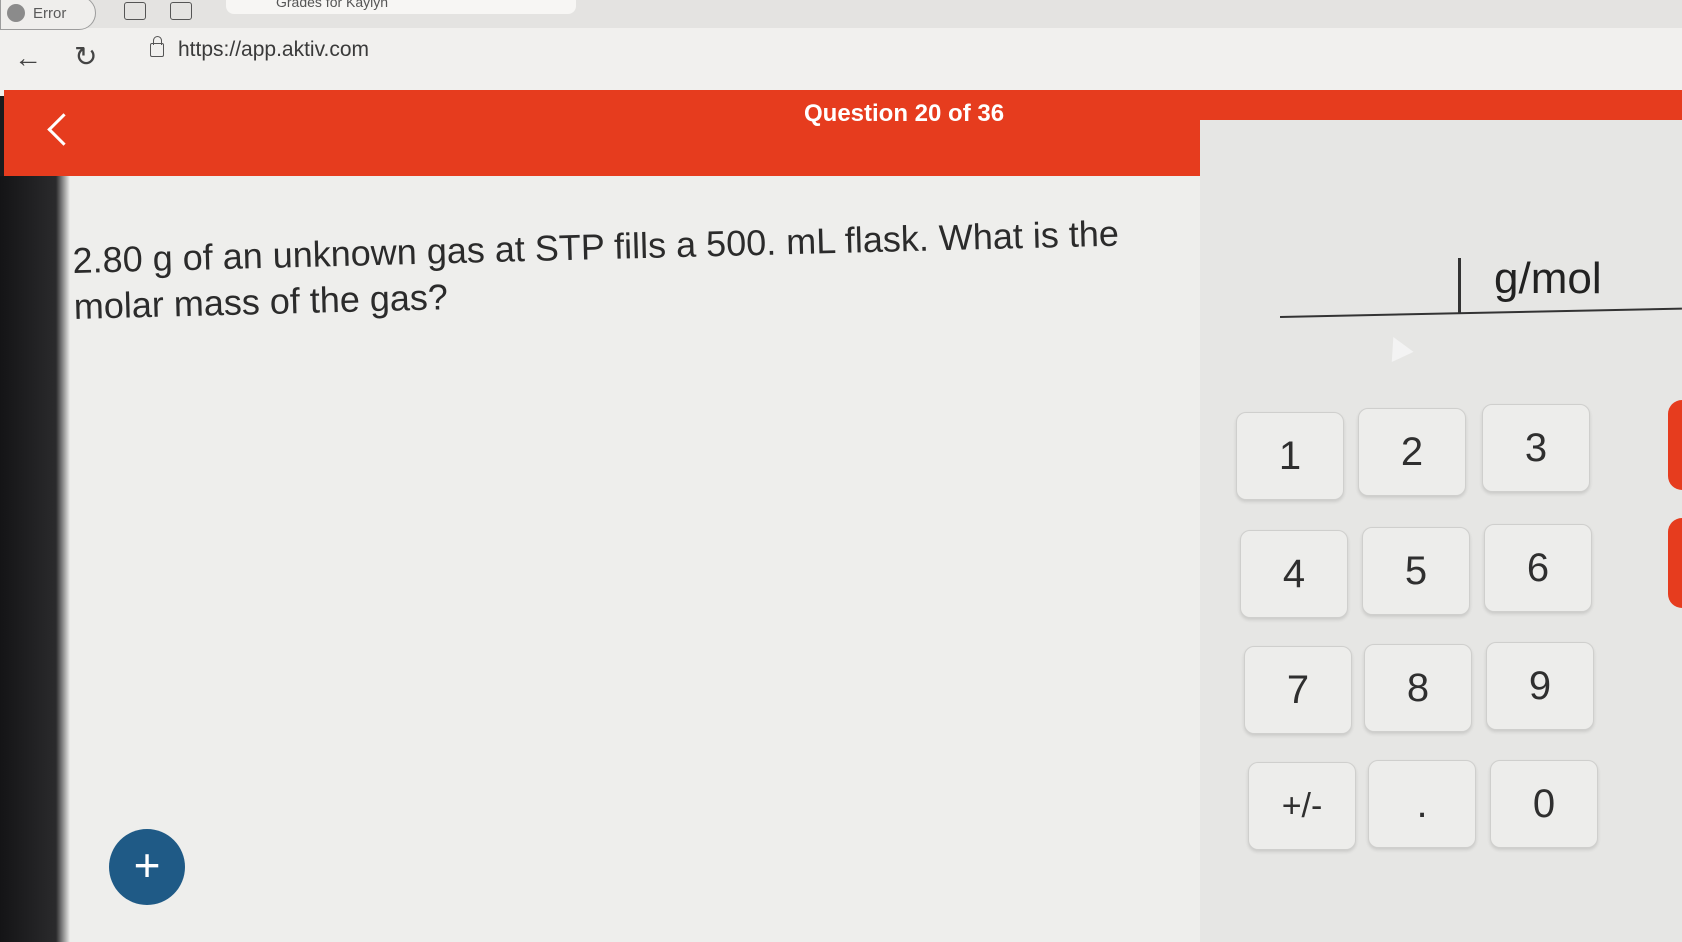 The width and height of the screenshot is (1682, 942). I want to click on key-1: 1, so click(1290, 456).